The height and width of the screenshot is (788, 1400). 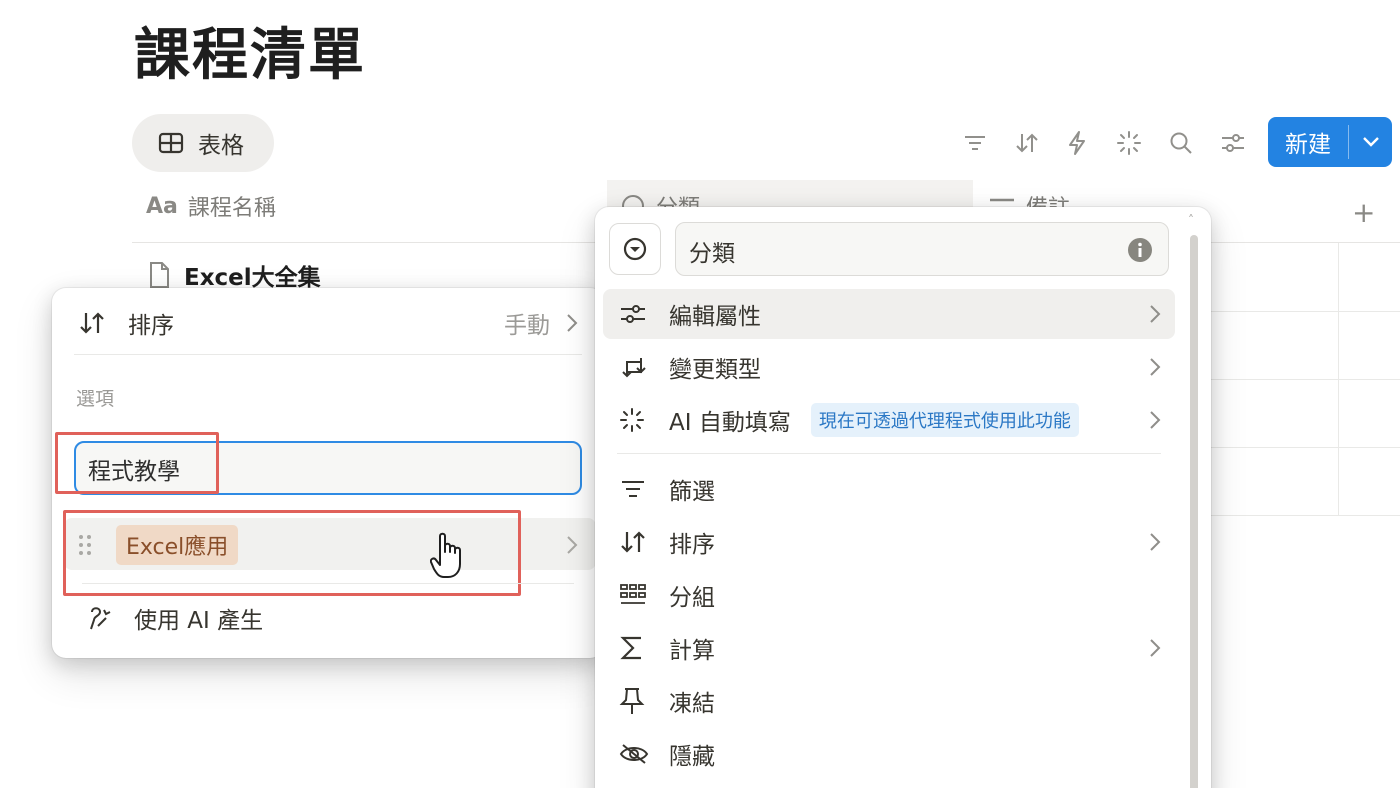 I want to click on sort-label: 排序, so click(x=151, y=326).